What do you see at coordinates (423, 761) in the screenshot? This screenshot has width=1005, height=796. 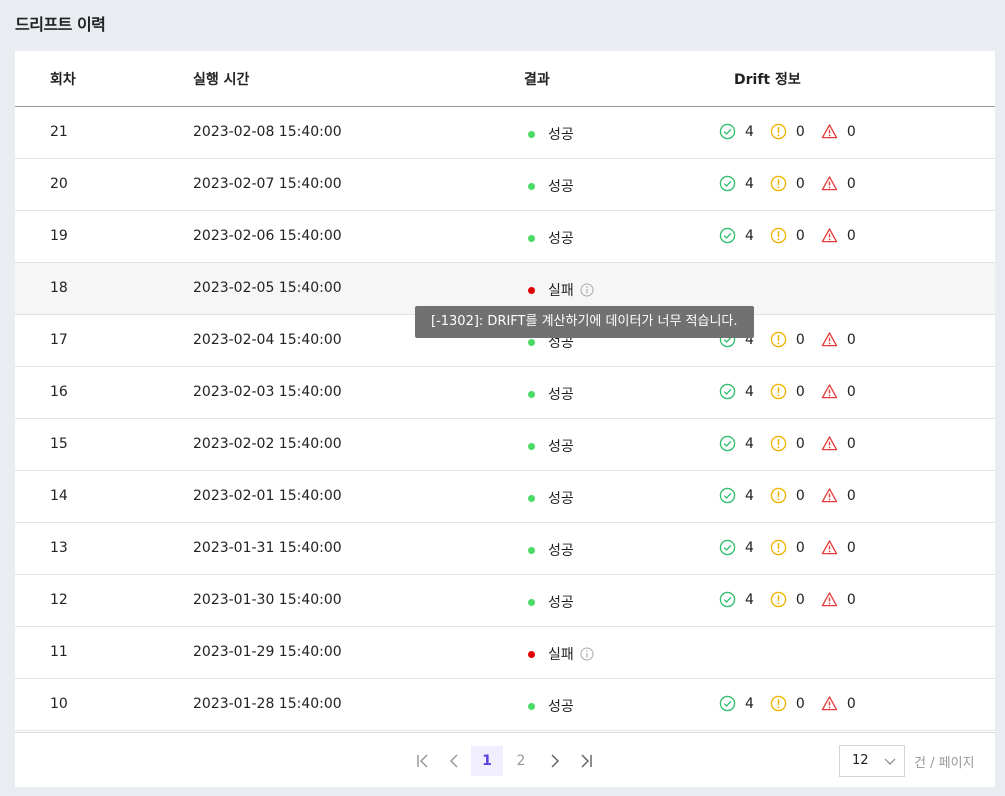 I see `first-page-button` at bounding box center [423, 761].